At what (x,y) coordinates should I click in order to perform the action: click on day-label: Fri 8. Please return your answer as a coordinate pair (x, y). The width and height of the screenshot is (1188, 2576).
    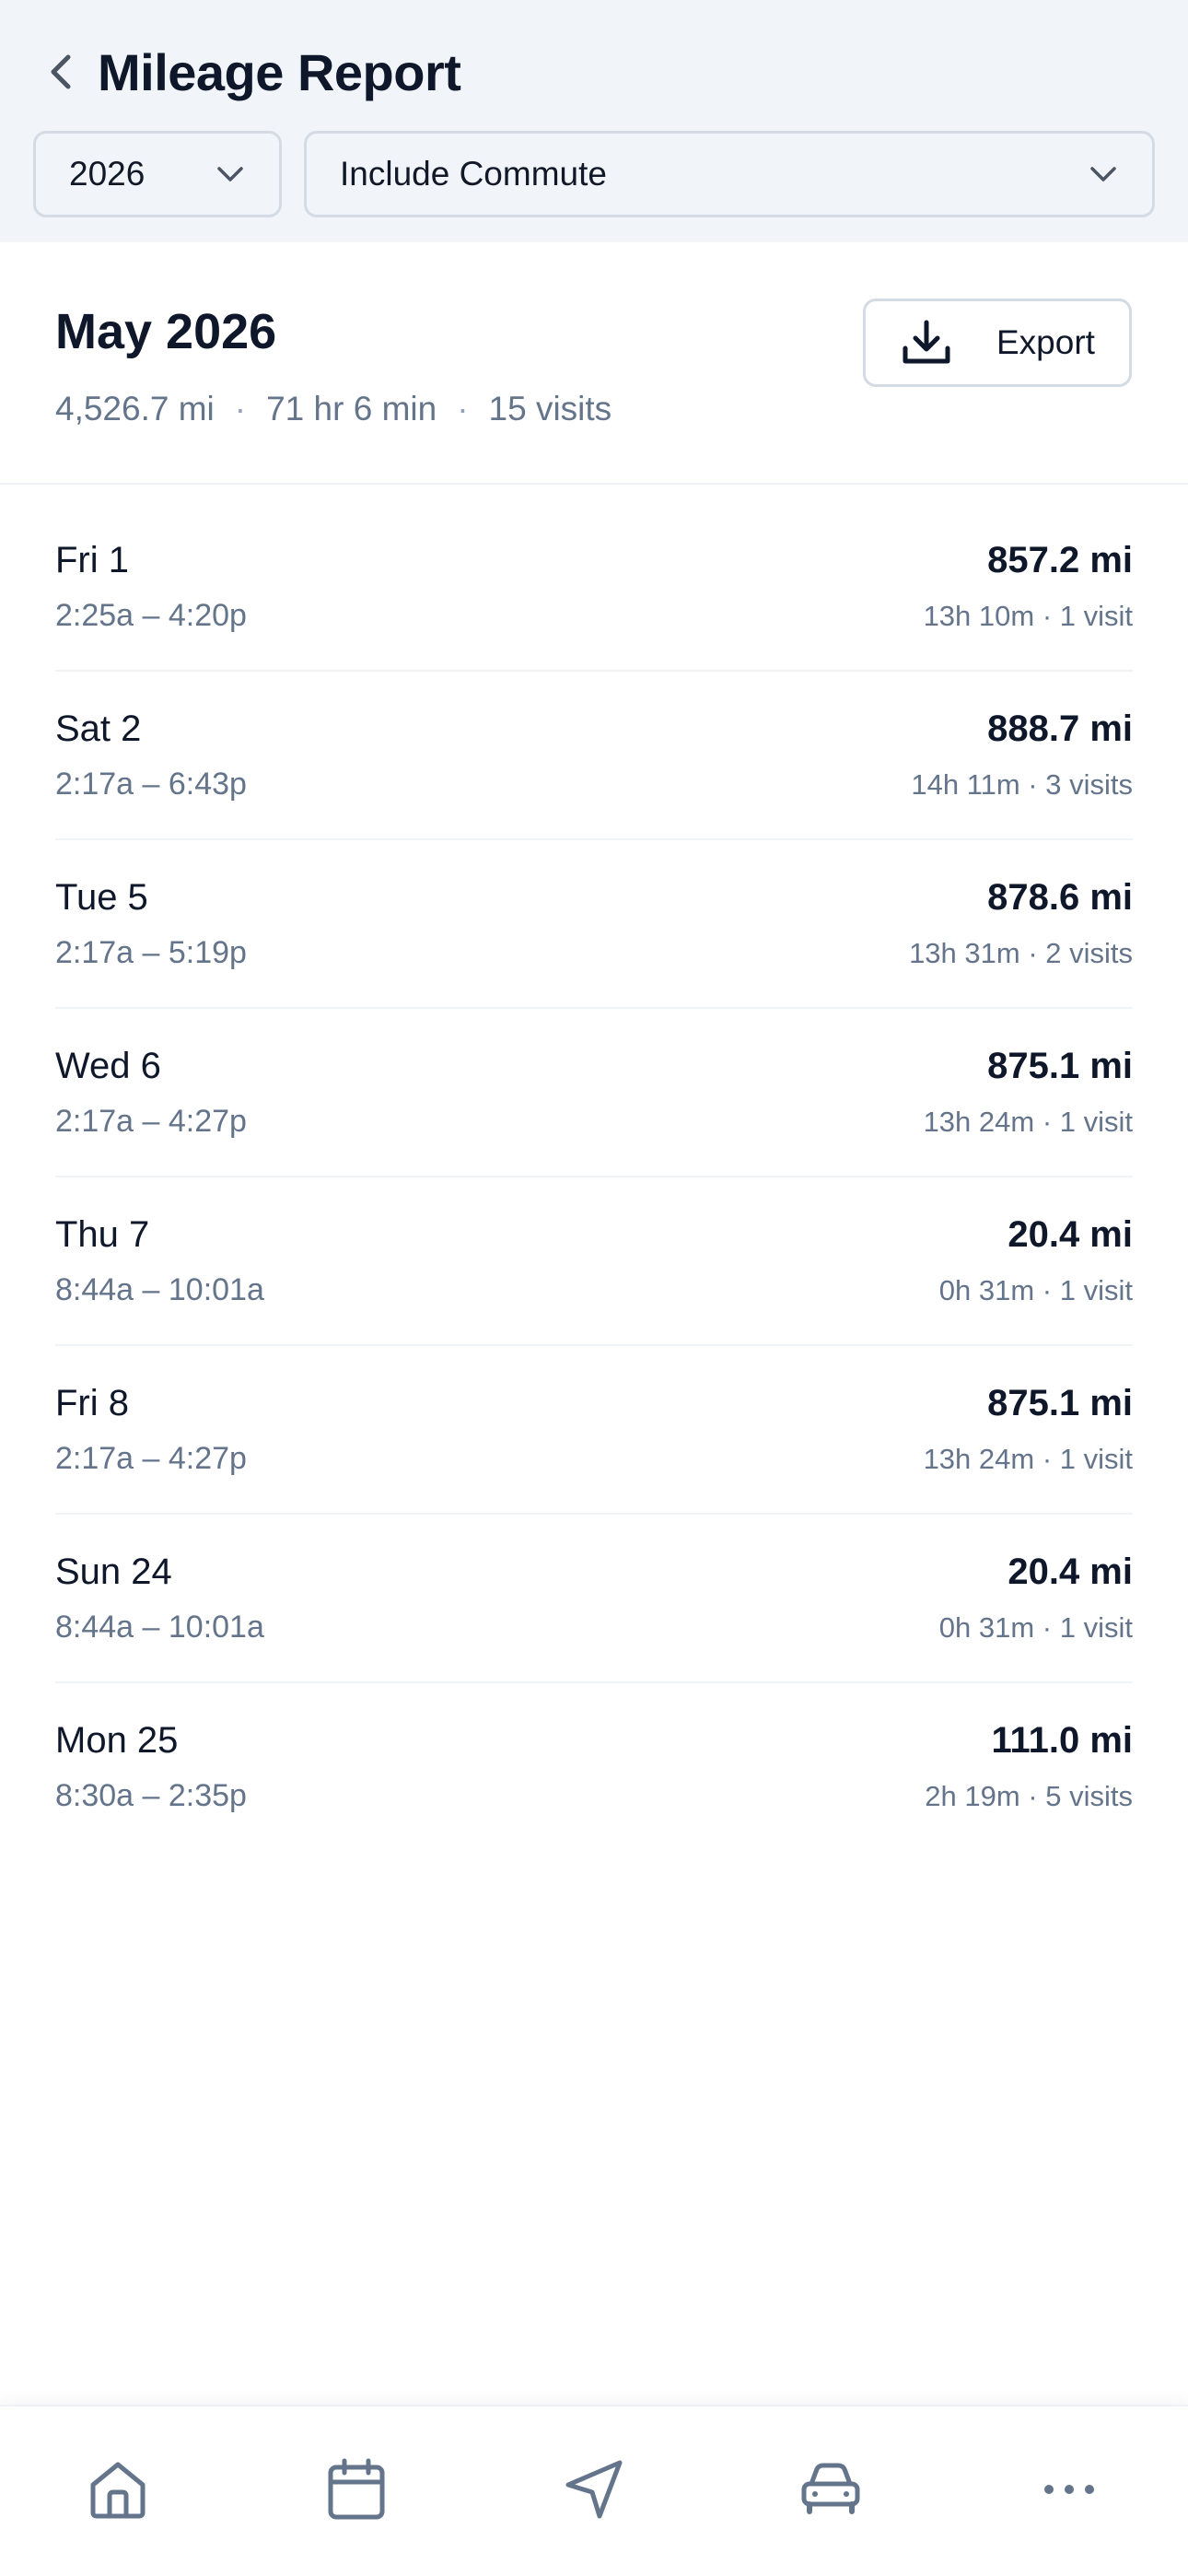
    Looking at the image, I should click on (92, 1403).